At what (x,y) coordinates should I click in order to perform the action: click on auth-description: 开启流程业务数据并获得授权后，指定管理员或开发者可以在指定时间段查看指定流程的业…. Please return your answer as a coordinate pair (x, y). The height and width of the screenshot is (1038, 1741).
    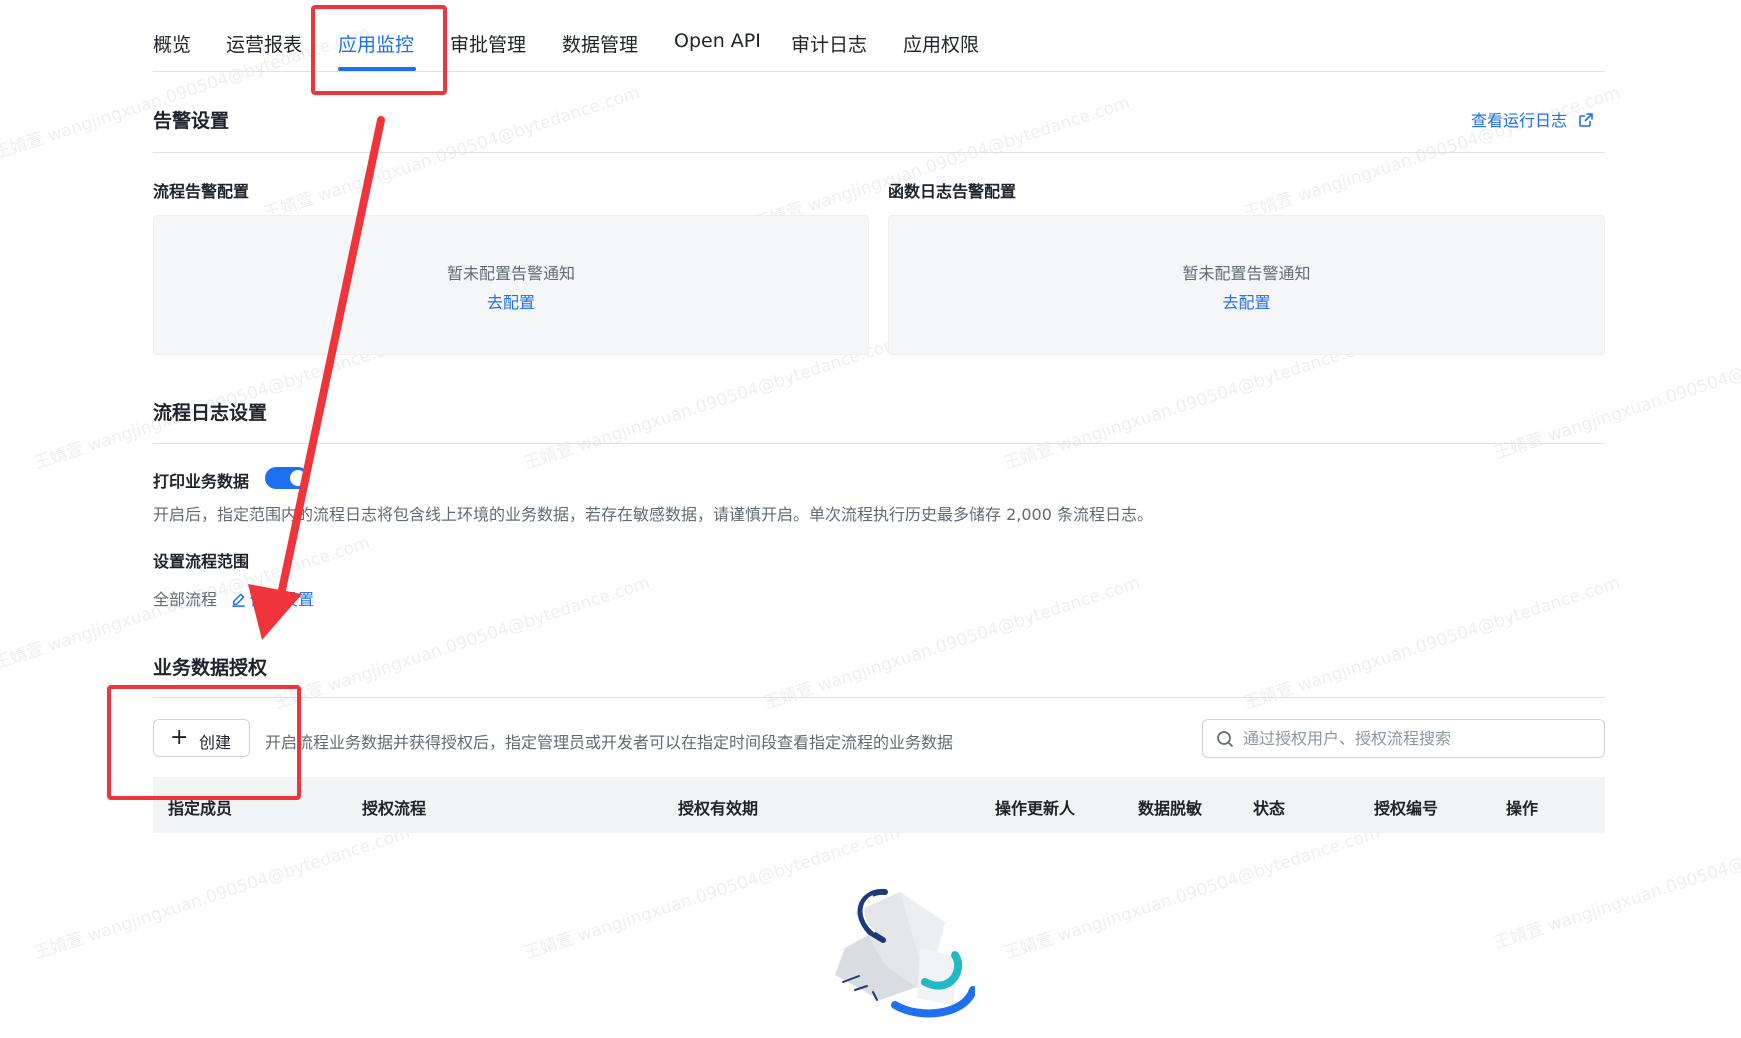
    Looking at the image, I should click on (609, 742).